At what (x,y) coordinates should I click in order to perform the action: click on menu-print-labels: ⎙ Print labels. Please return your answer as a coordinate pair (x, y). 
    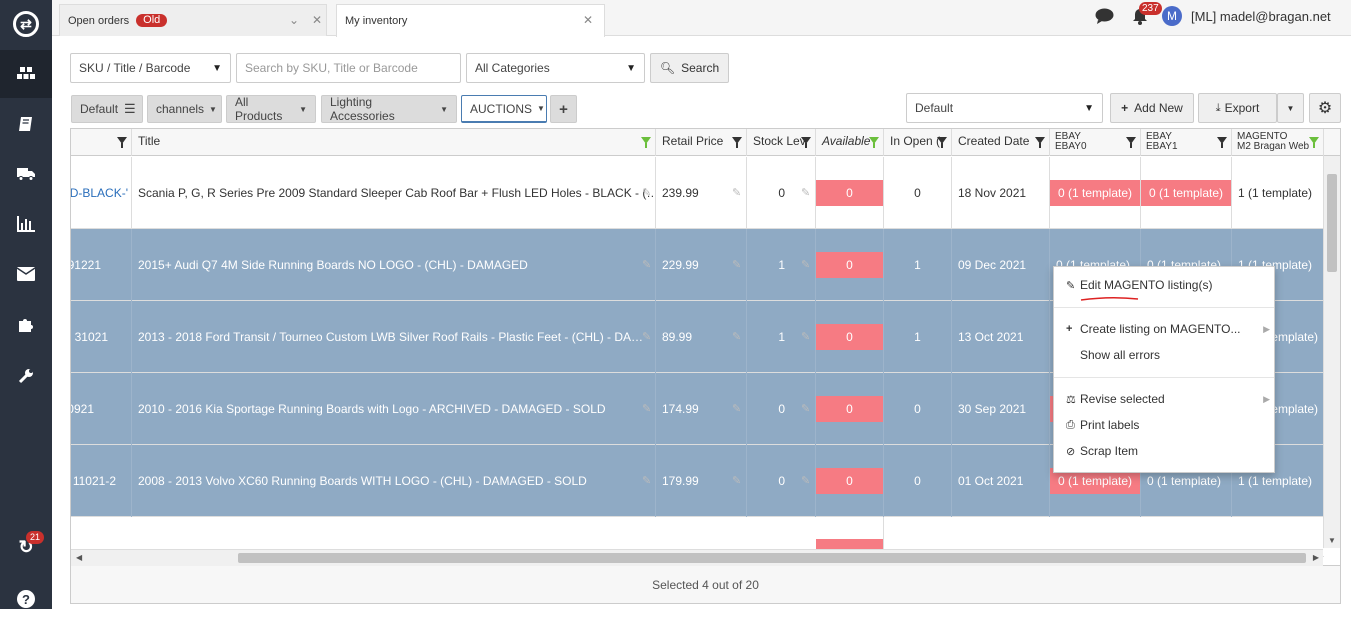
    Looking at the image, I should click on (1164, 425).